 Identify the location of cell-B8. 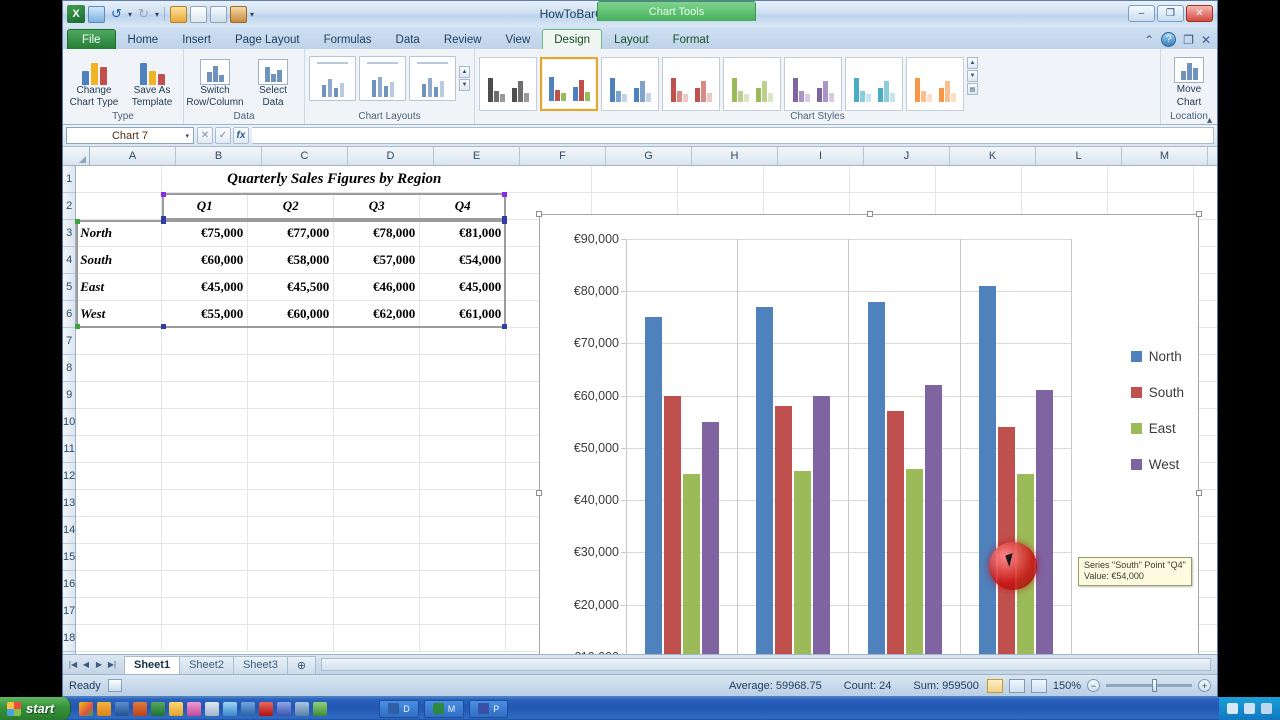
(205, 368).